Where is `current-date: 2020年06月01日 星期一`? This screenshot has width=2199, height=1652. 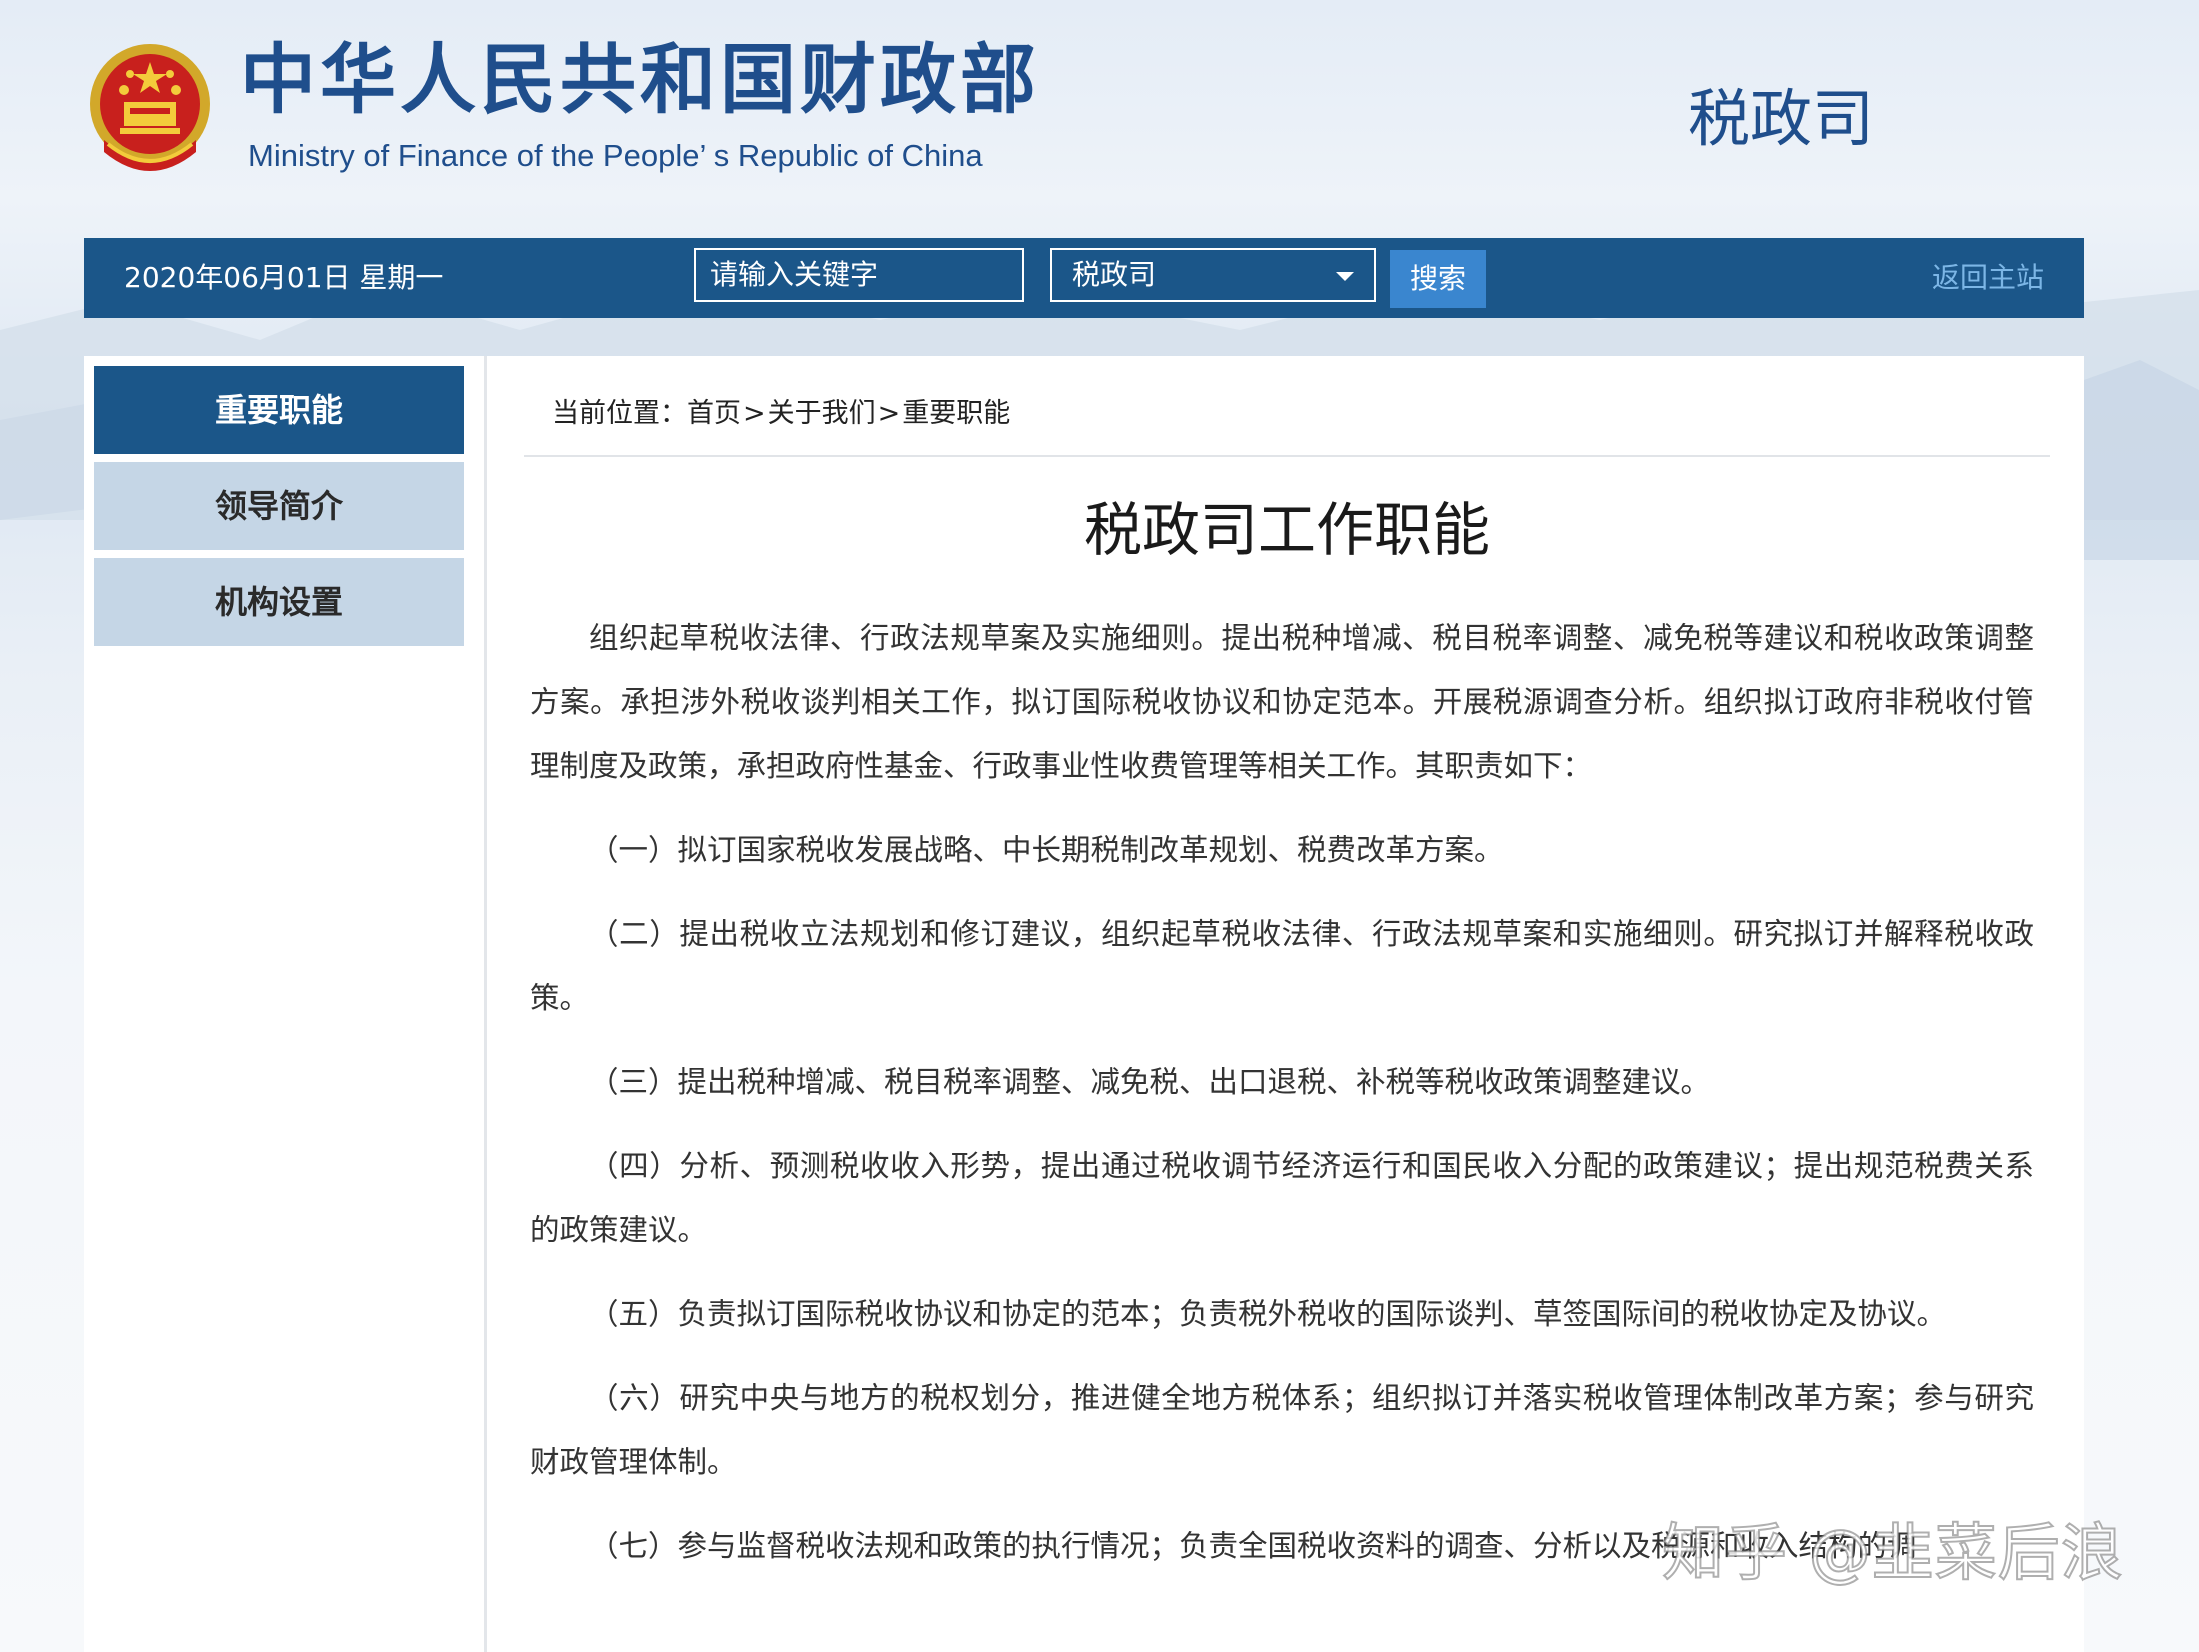
current-date: 2020年06月01日 星期一 is located at coordinates (284, 277).